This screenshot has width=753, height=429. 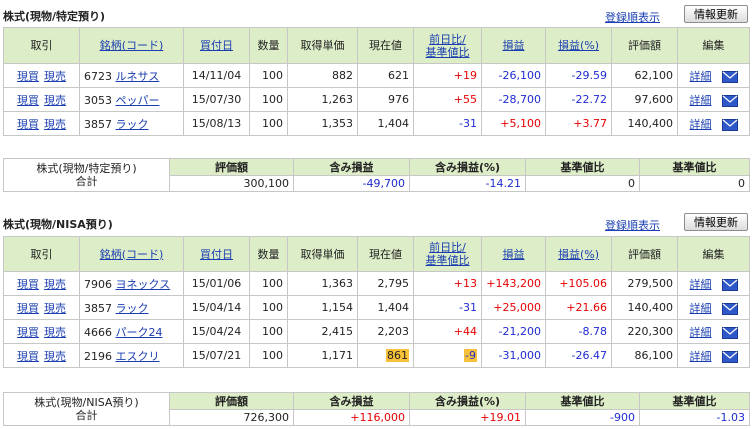 I want to click on stock-name-link: パーク24, so click(x=139, y=332).